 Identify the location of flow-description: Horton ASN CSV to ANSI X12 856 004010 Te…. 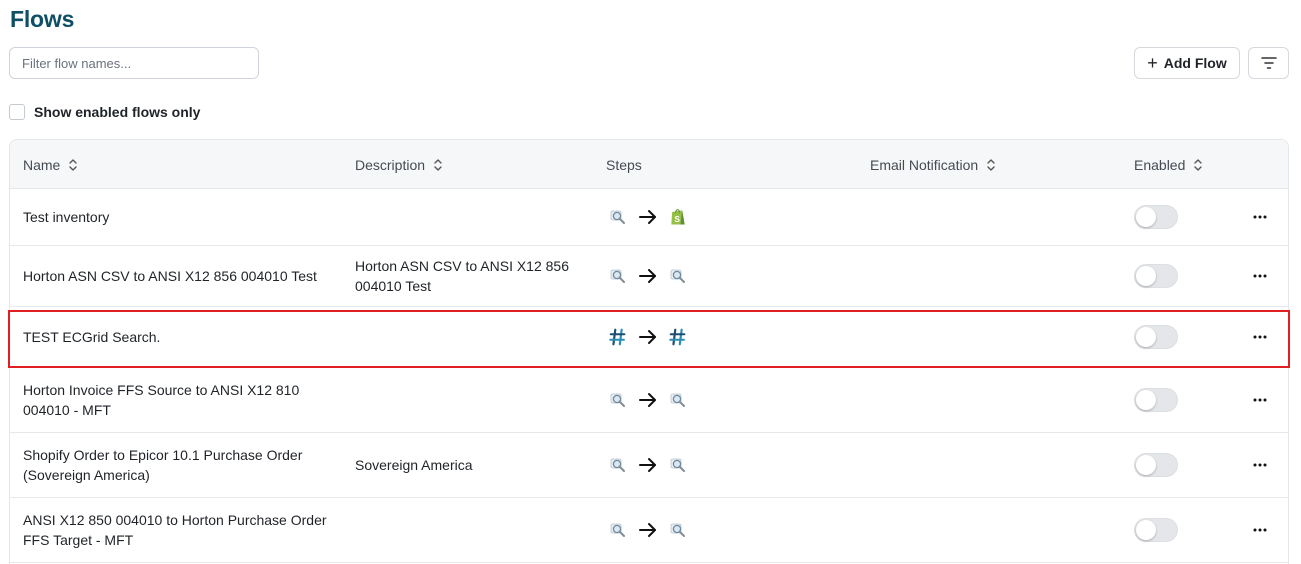
(462, 276).